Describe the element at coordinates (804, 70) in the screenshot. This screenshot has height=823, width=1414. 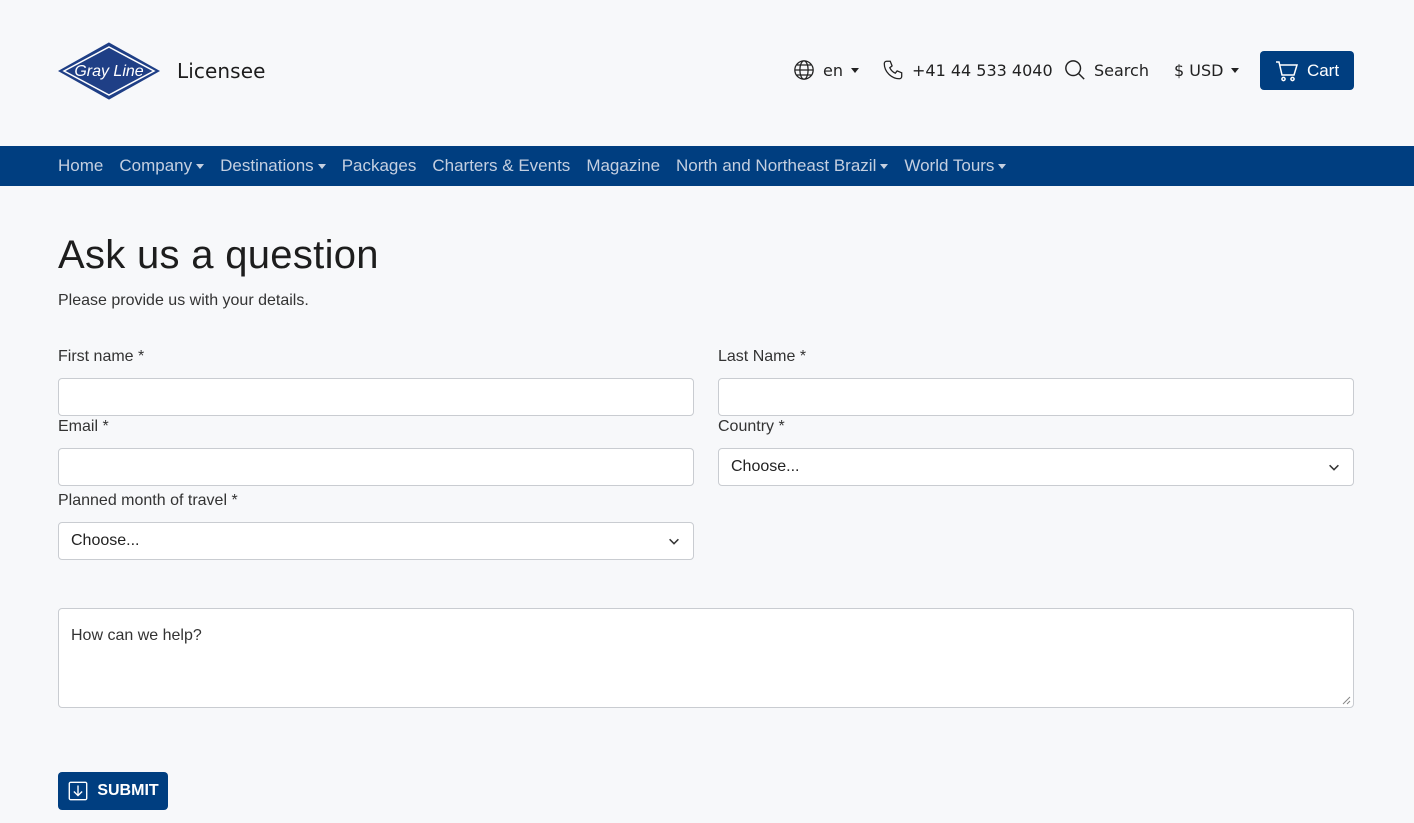
I see `globe-icon` at that location.